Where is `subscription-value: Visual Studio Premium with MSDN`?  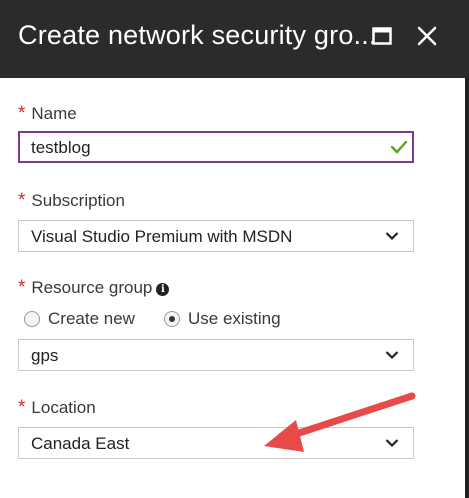
subscription-value: Visual Studio Premium with MSDN is located at coordinates (162, 236).